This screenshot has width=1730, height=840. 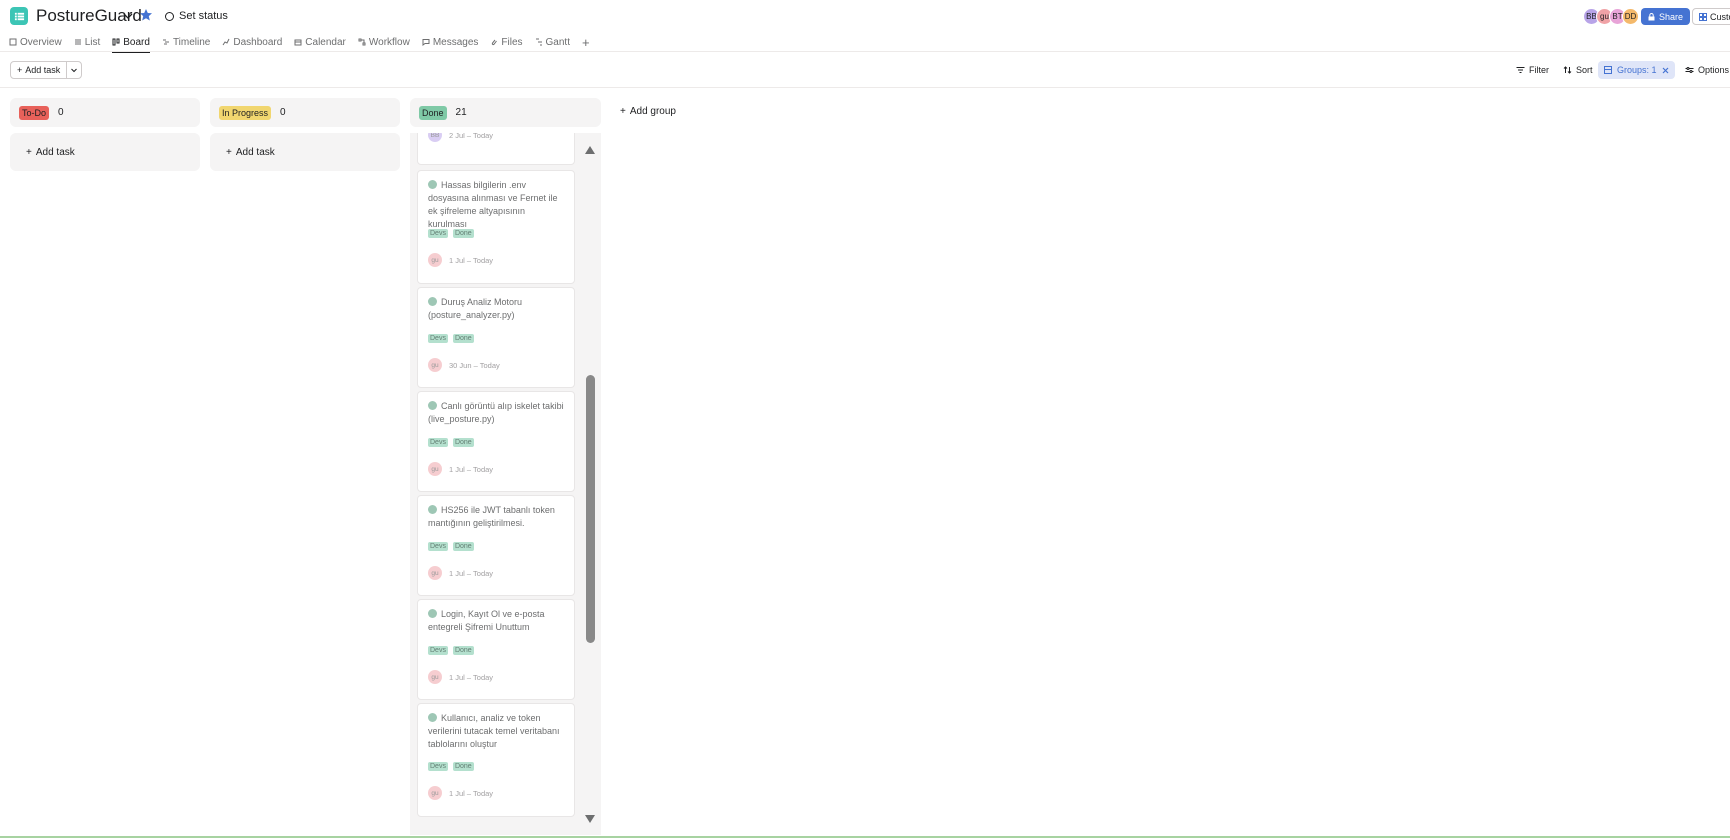 I want to click on task-dates: 30 Jun – Today, so click(x=474, y=365).